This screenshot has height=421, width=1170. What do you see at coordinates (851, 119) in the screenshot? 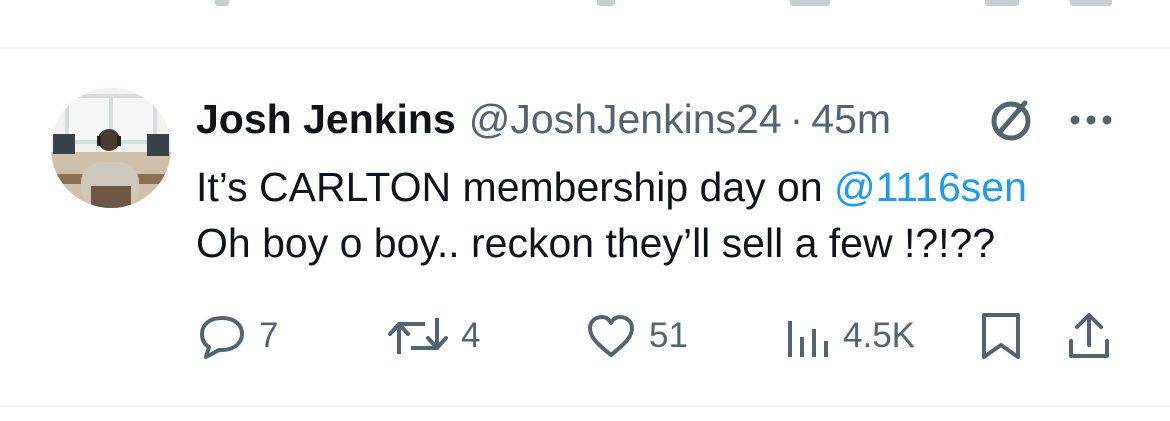
I see `timestamp: 45m` at bounding box center [851, 119].